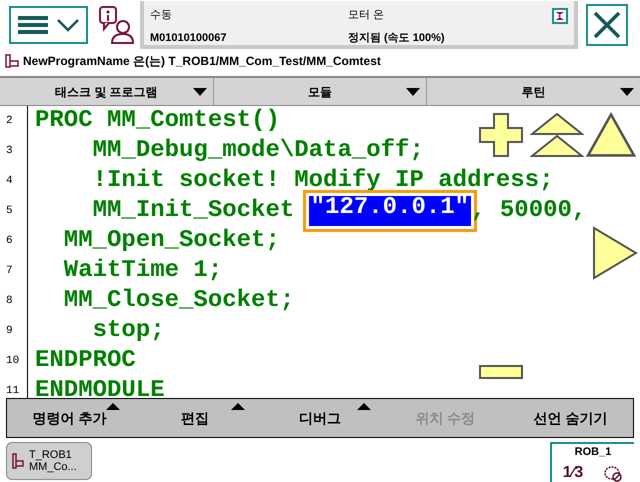  What do you see at coordinates (116, 25) in the screenshot?
I see `info-person-icon` at bounding box center [116, 25].